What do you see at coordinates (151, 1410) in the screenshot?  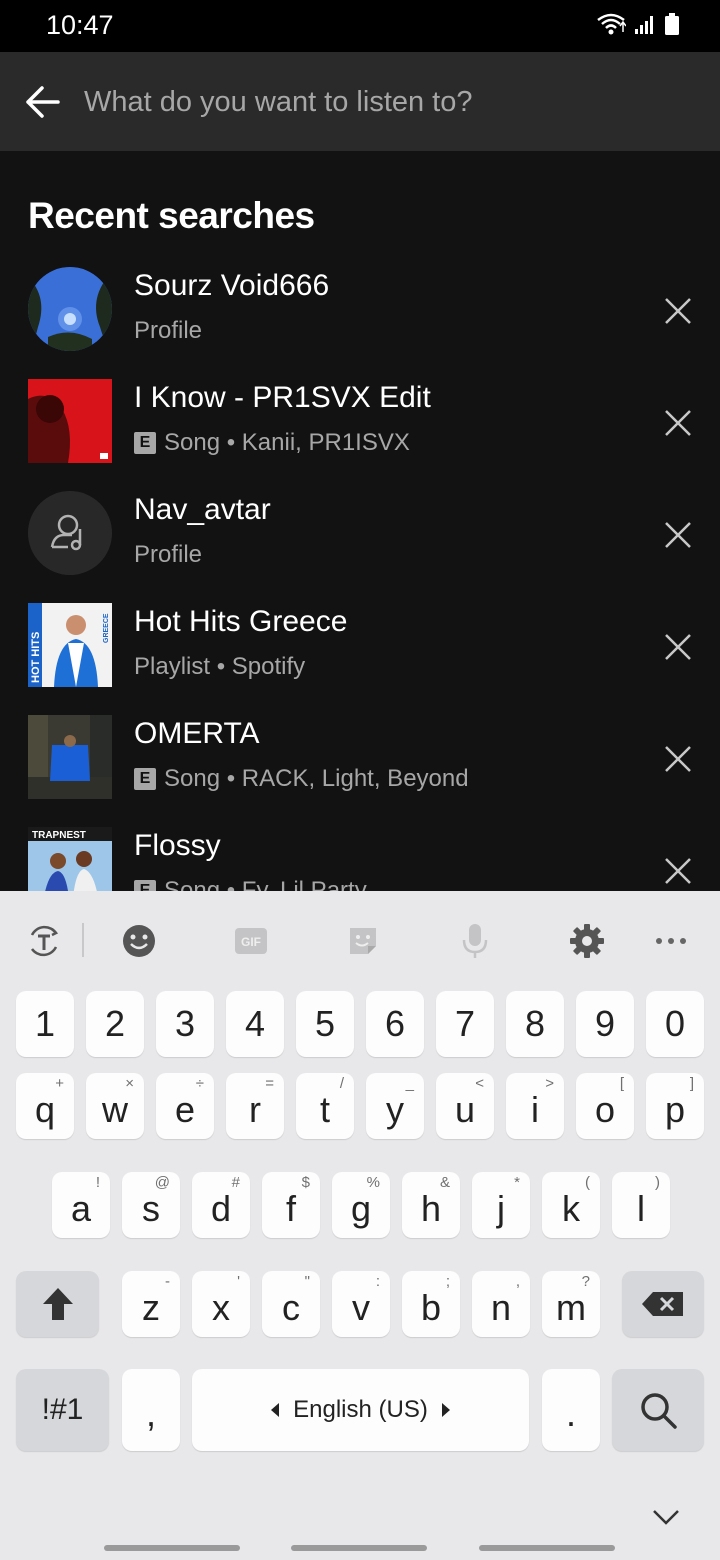 I see `comma-key: ,` at bounding box center [151, 1410].